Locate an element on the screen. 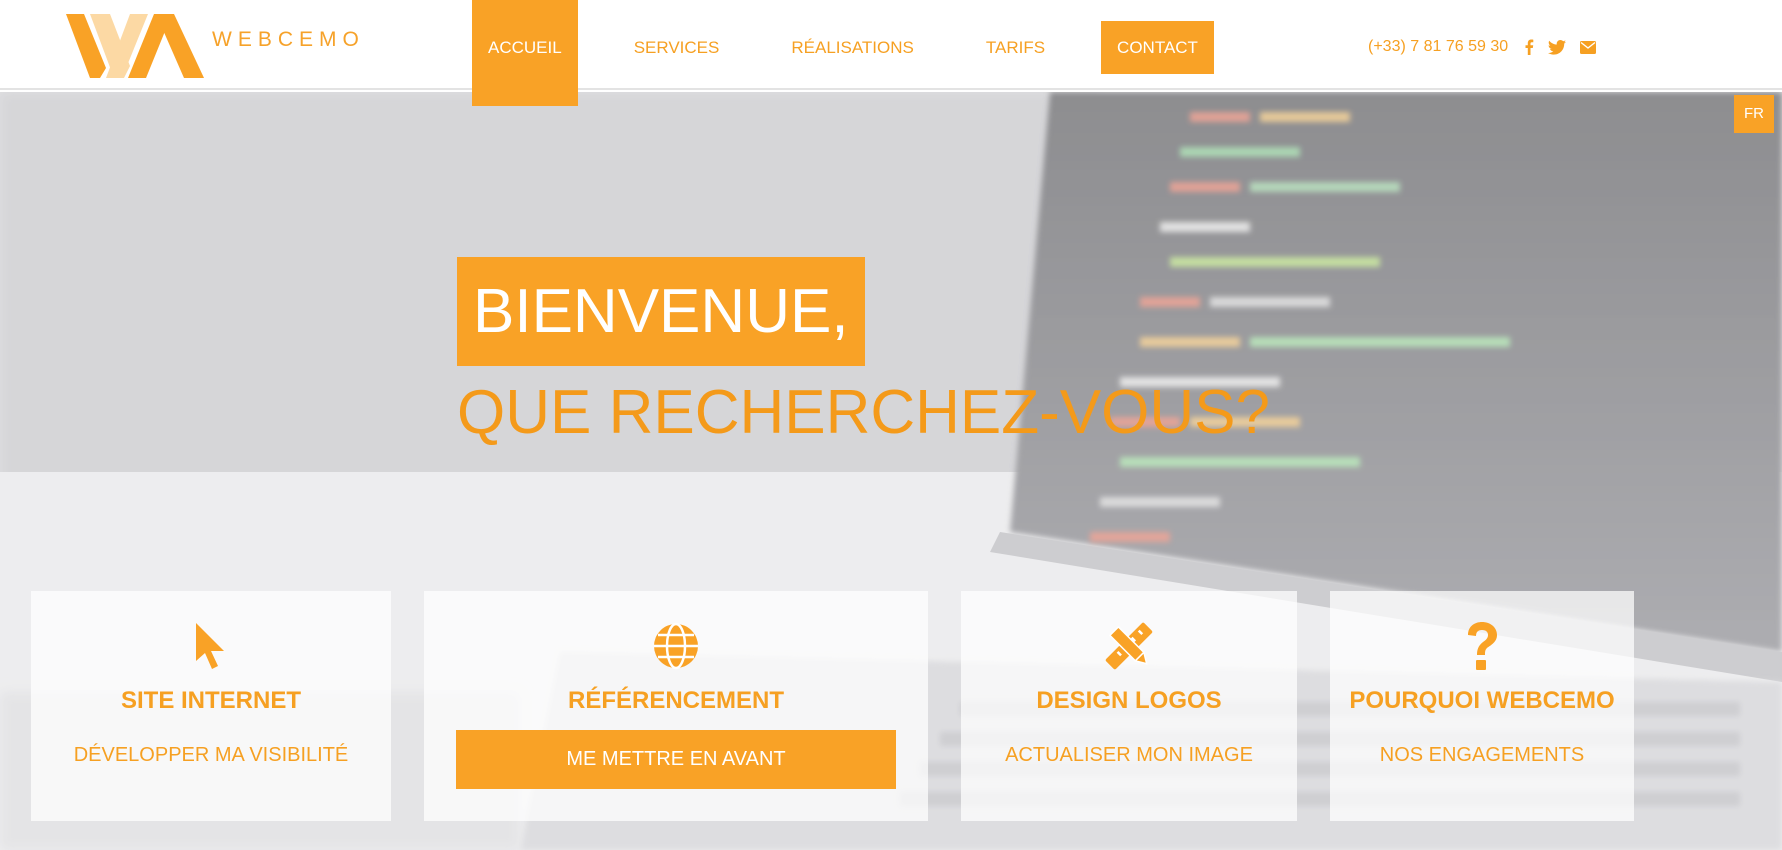 This screenshot has height=850, width=1782. card-referencement: RÉFÉRENCEMENT ME METTRE EN AVANT is located at coordinates (676, 706).